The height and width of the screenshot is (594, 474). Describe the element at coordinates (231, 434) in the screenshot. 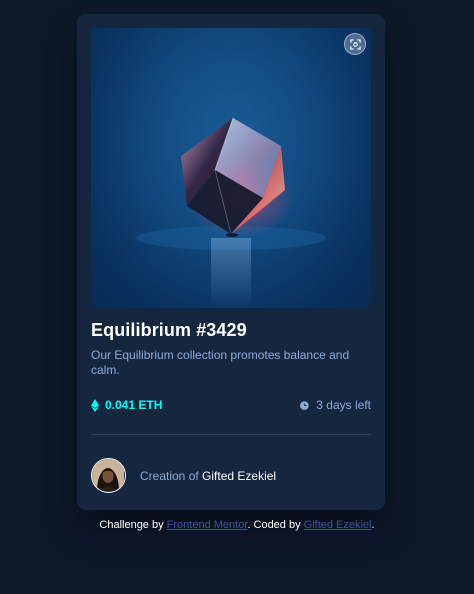

I see `card-divider` at that location.